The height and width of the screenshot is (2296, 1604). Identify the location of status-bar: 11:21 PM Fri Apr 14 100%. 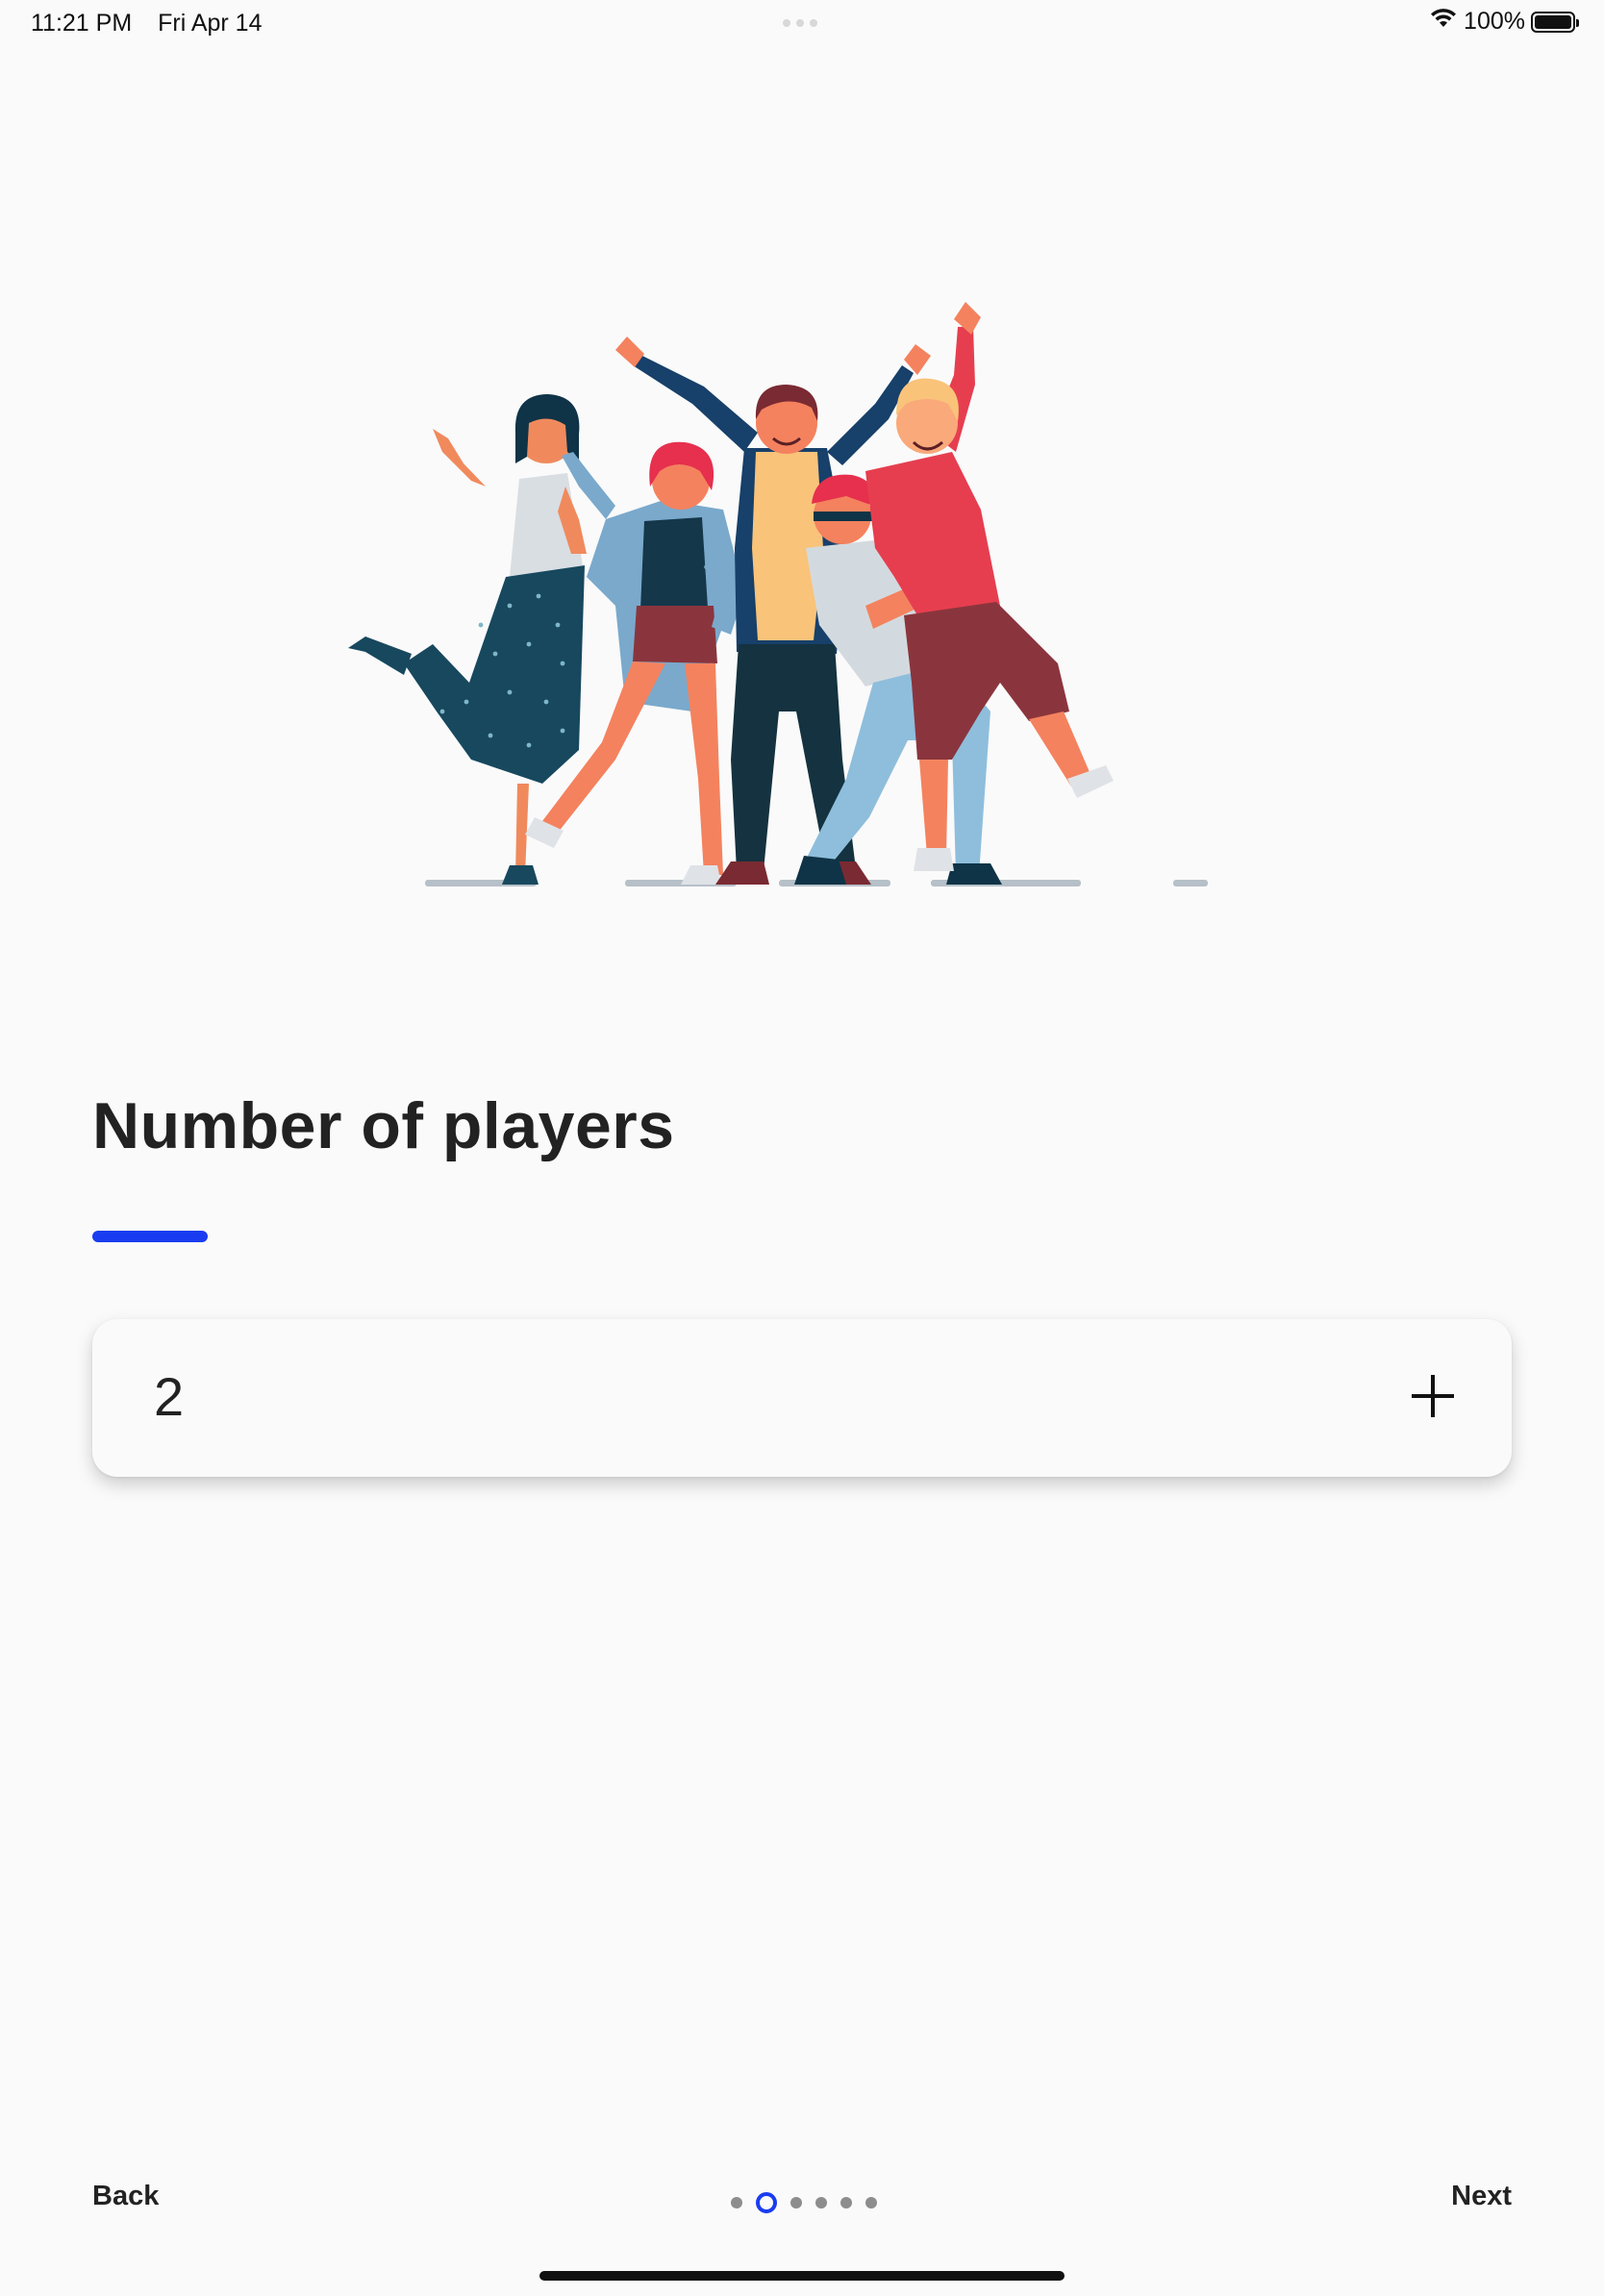
(802, 23).